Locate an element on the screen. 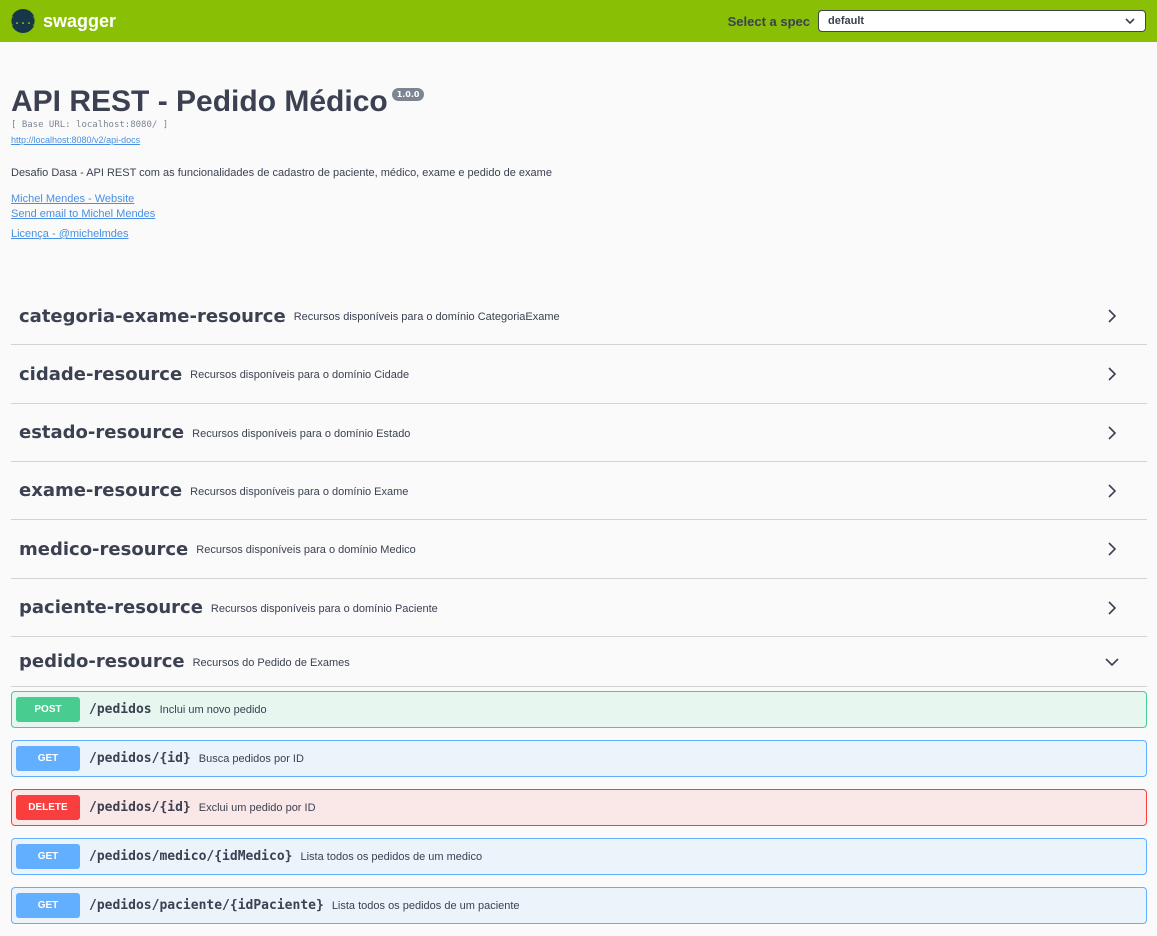  api-docs-link: http://localhost:8080/v2/api-docs is located at coordinates (75, 140).